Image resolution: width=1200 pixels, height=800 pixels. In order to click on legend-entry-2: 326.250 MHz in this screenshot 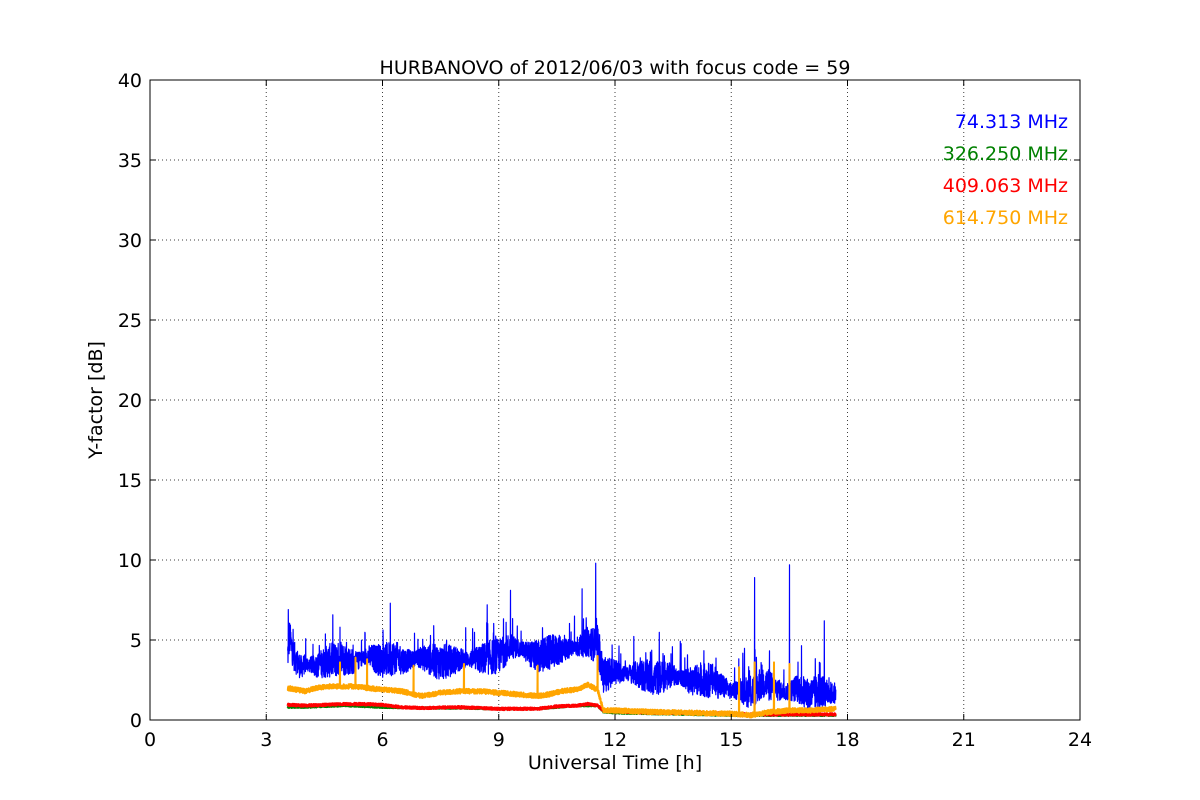, I will do `click(1005, 154)`.